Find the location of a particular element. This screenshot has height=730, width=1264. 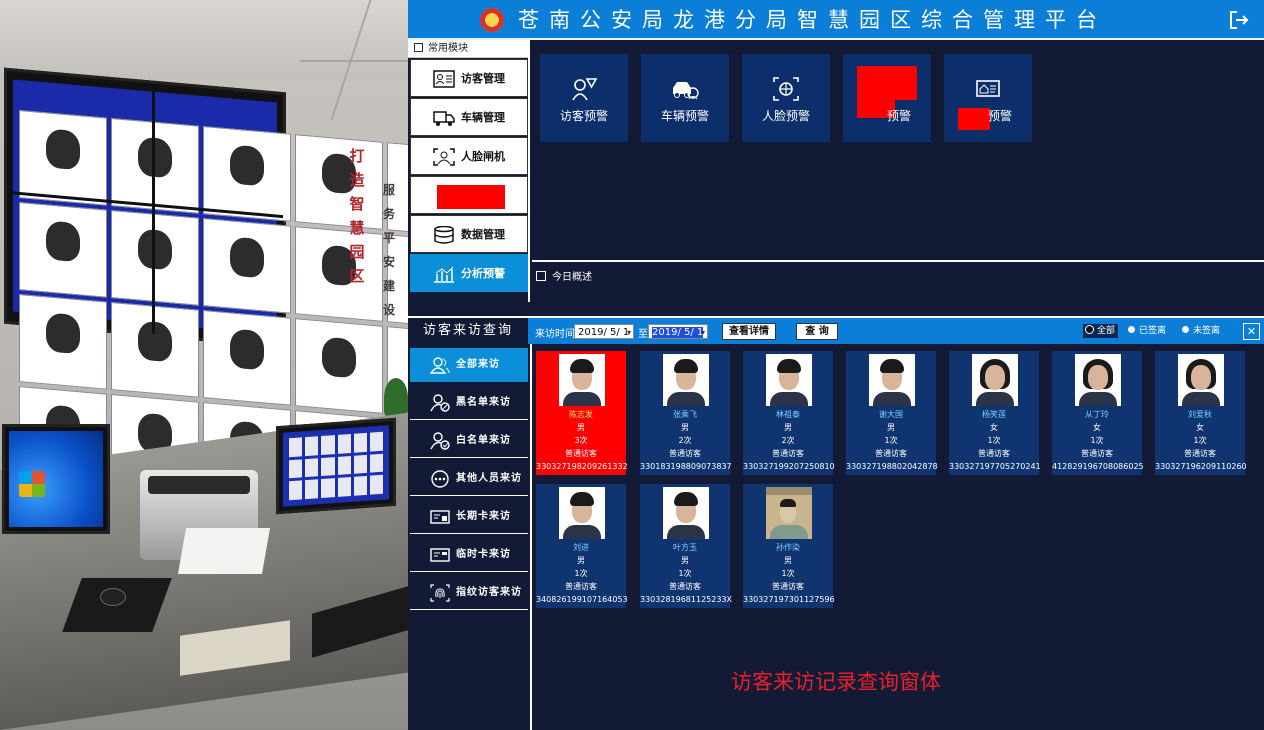

today-overview-panel: 今日概述 is located at coordinates (898, 289).